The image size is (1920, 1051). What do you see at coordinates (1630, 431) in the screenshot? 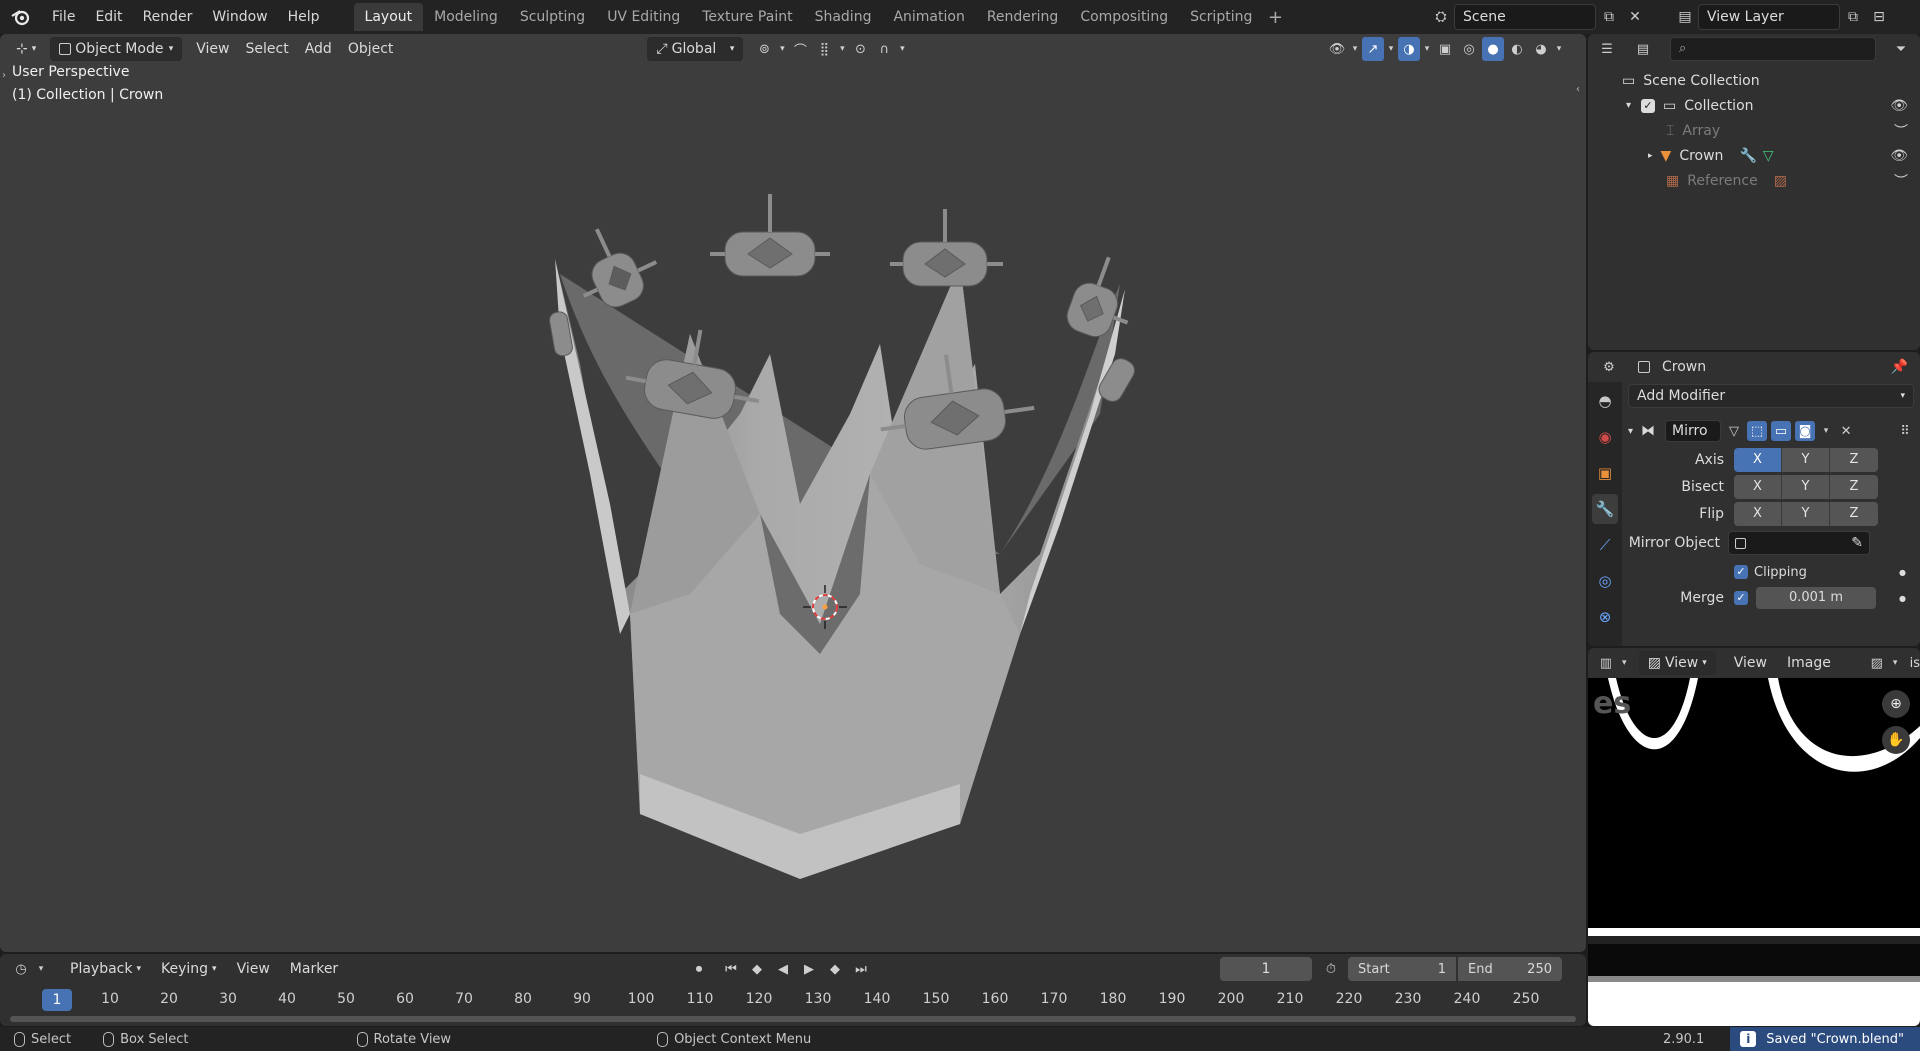
I see `collapse-arrow-icon: ▾` at bounding box center [1630, 431].